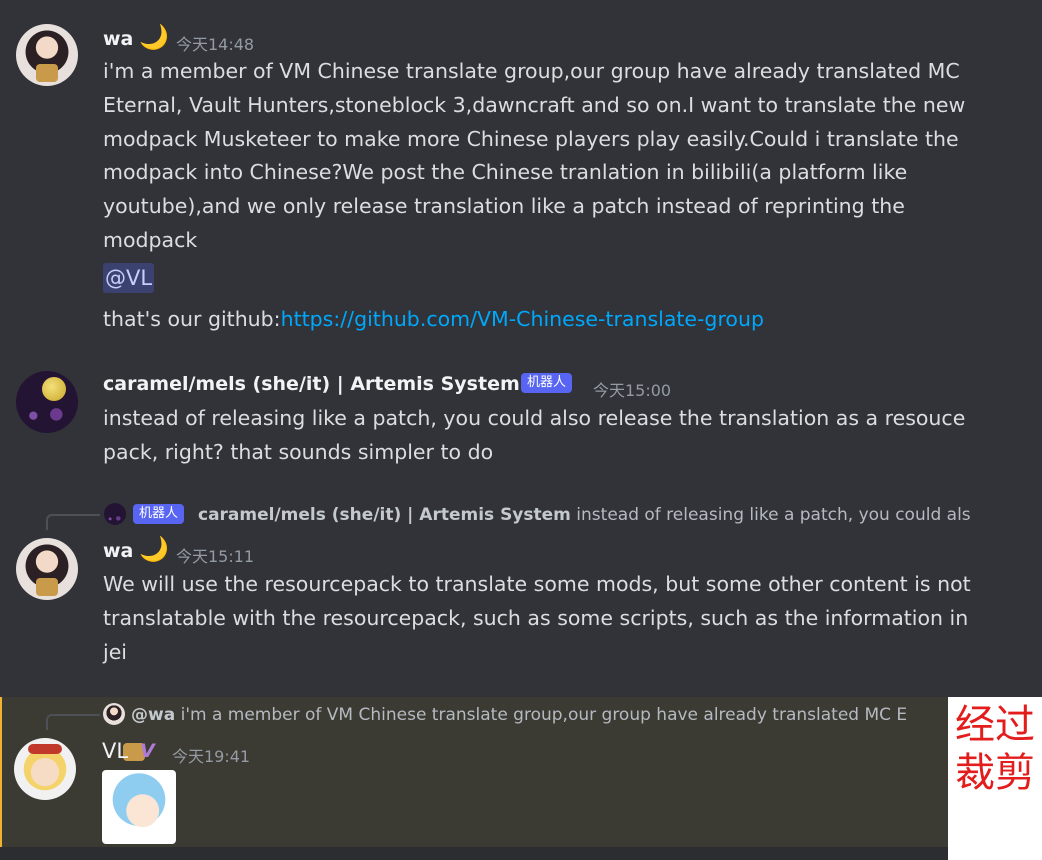 This screenshot has width=1042, height=860. I want to click on message-timestamp: 今天15:00, so click(632, 390).